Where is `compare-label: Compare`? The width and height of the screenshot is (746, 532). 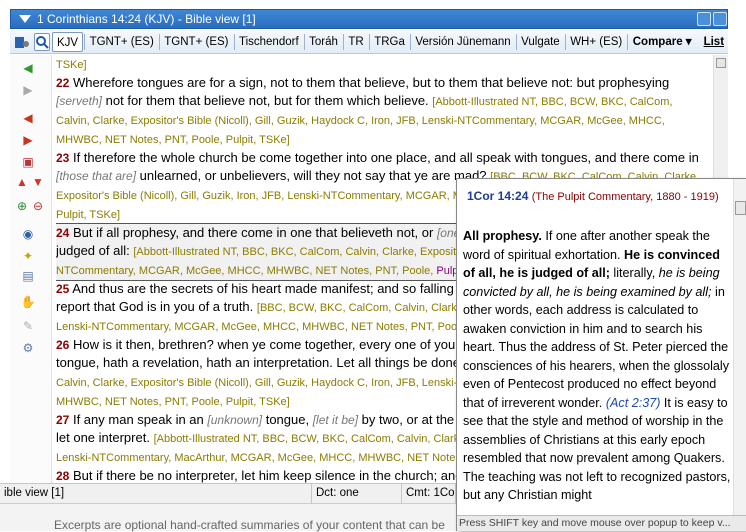 compare-label: Compare is located at coordinates (658, 42).